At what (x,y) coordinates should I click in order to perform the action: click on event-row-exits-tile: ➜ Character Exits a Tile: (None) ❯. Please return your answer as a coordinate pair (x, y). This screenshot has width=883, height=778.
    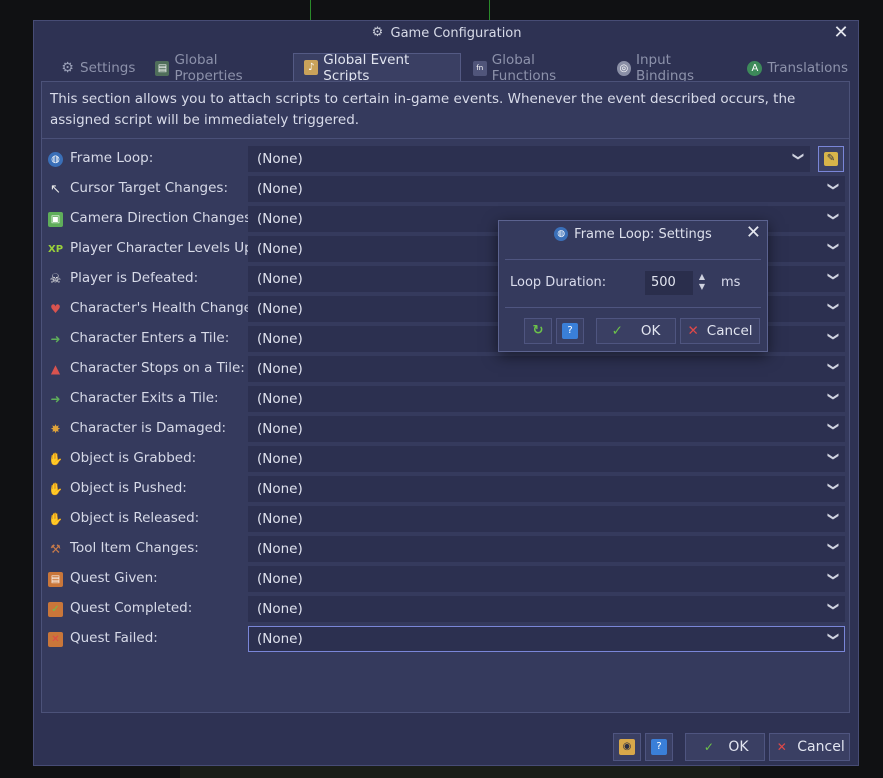
    Looking at the image, I should click on (445, 399).